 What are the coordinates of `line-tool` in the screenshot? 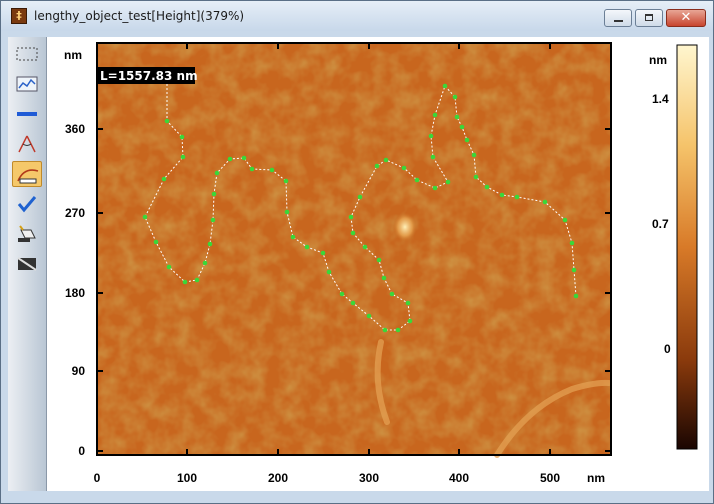 It's located at (27, 114).